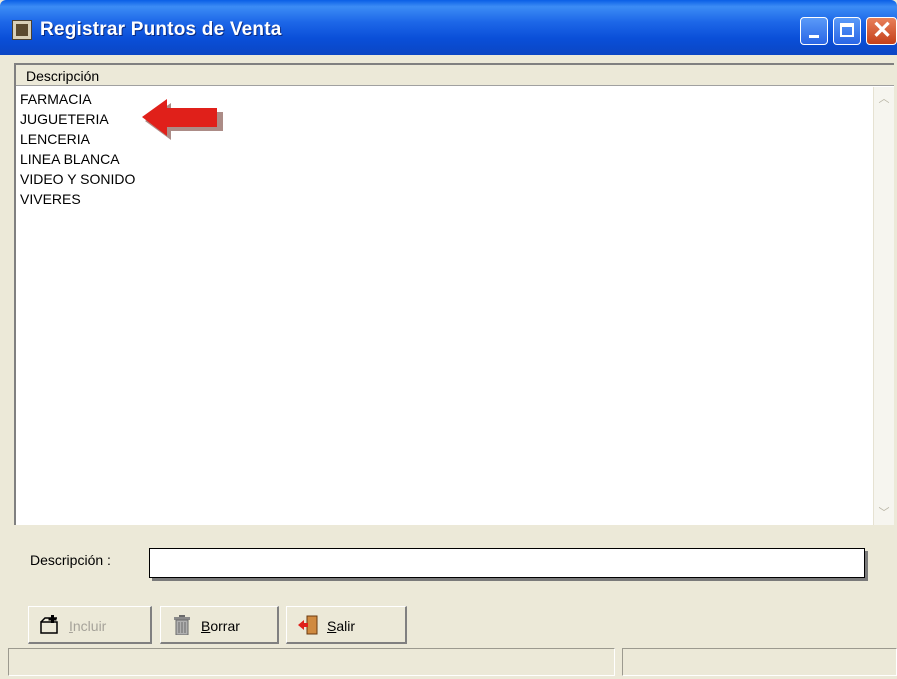  I want to click on scroll-up-icon: ︿, so click(884, 99).